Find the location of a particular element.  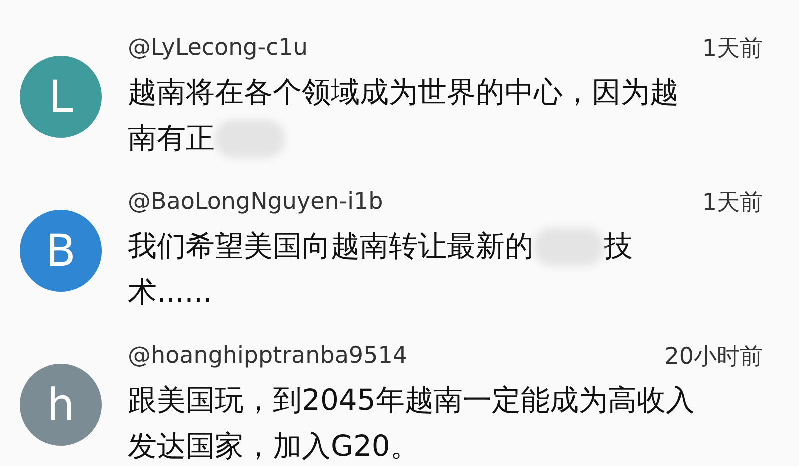

timestamp: 20小时前 is located at coordinates (713, 357).